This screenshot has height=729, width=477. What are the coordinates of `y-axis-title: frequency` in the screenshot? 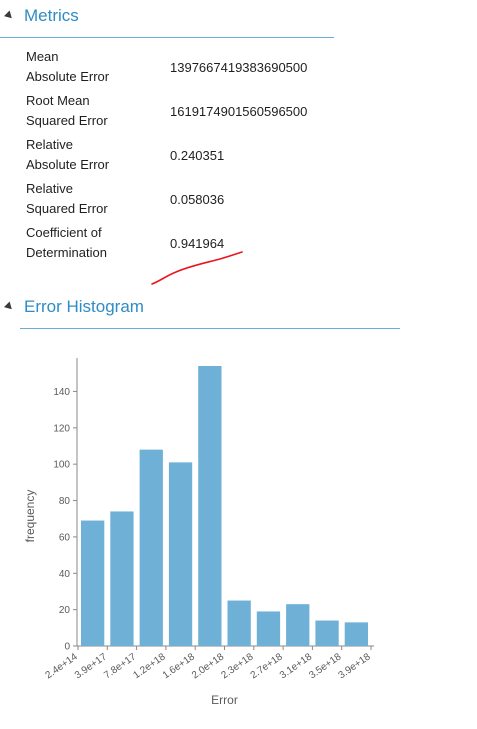 It's located at (30, 516).